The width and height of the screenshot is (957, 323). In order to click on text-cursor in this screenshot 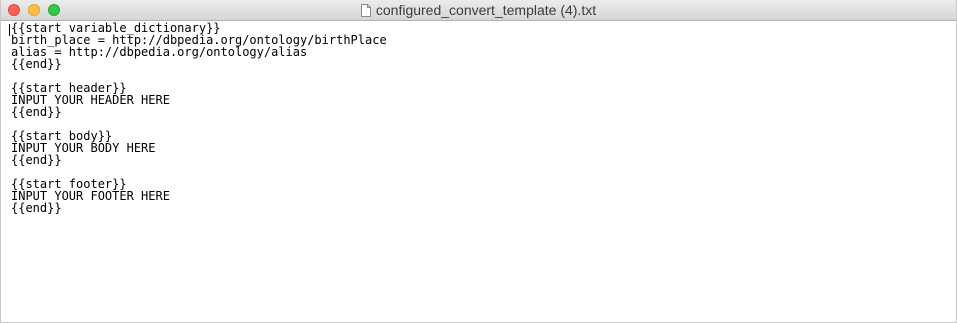, I will do `click(9, 30)`.